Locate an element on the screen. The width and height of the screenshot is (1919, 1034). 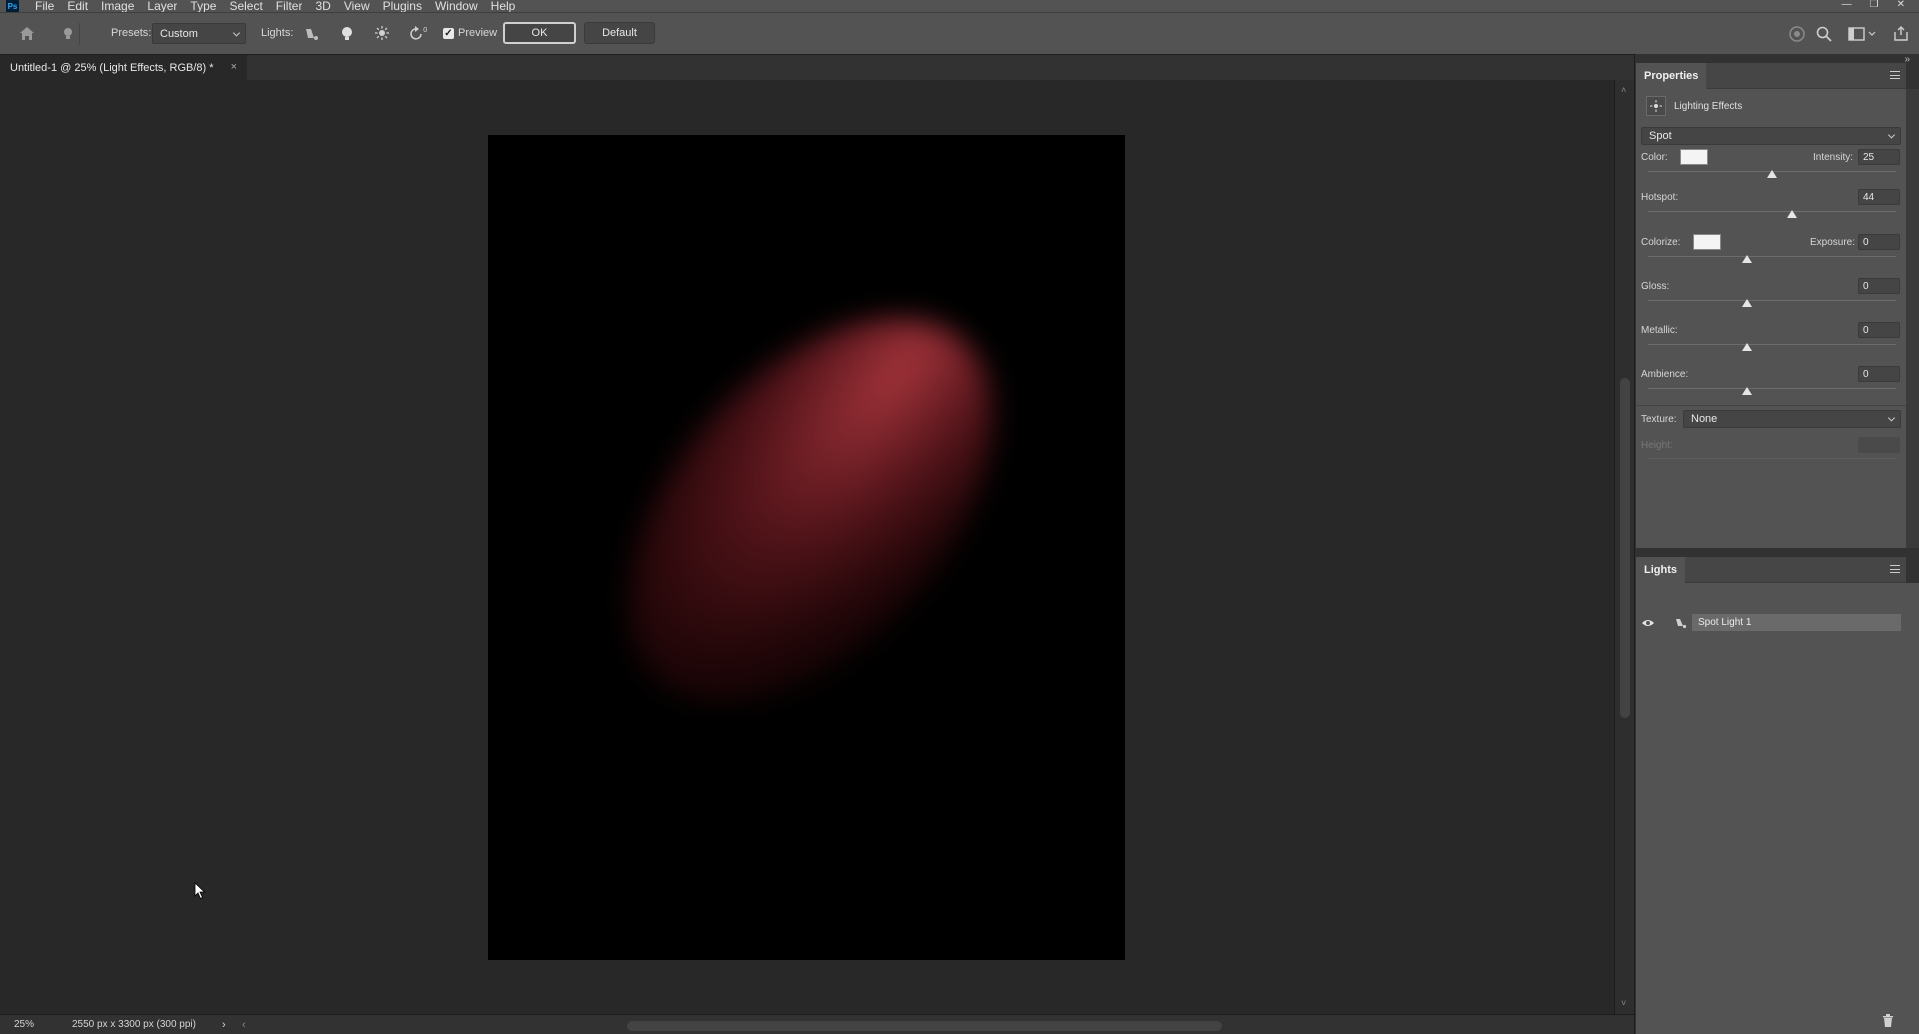
colorize-label: Colorize: is located at coordinates (1661, 242).